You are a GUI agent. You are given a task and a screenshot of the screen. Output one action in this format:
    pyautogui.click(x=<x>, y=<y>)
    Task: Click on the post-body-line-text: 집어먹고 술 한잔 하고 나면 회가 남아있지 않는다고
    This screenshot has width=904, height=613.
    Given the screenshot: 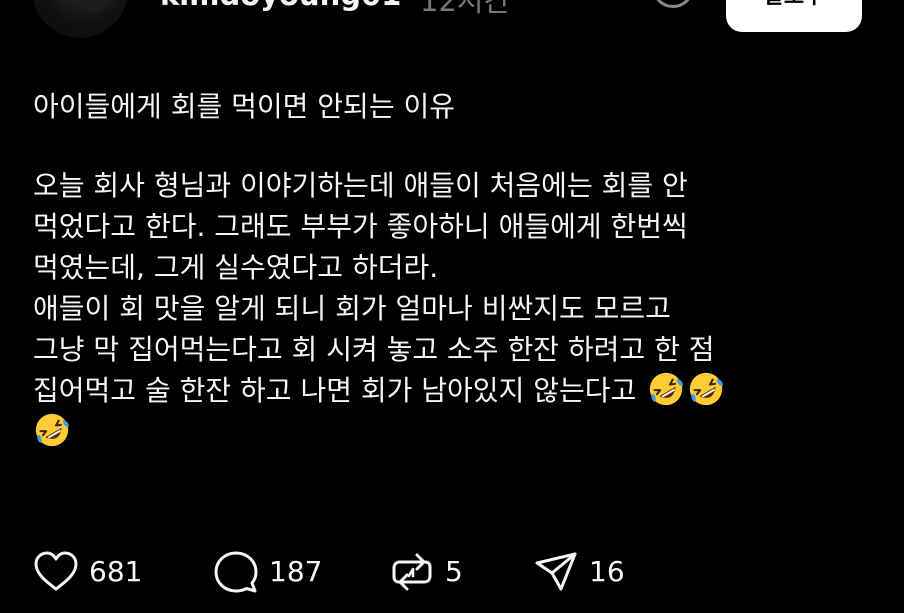 What is the action you would take?
    pyautogui.click(x=335, y=390)
    